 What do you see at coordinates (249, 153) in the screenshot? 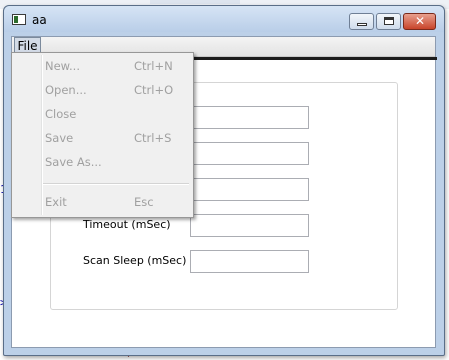
I see `field-2-input` at bounding box center [249, 153].